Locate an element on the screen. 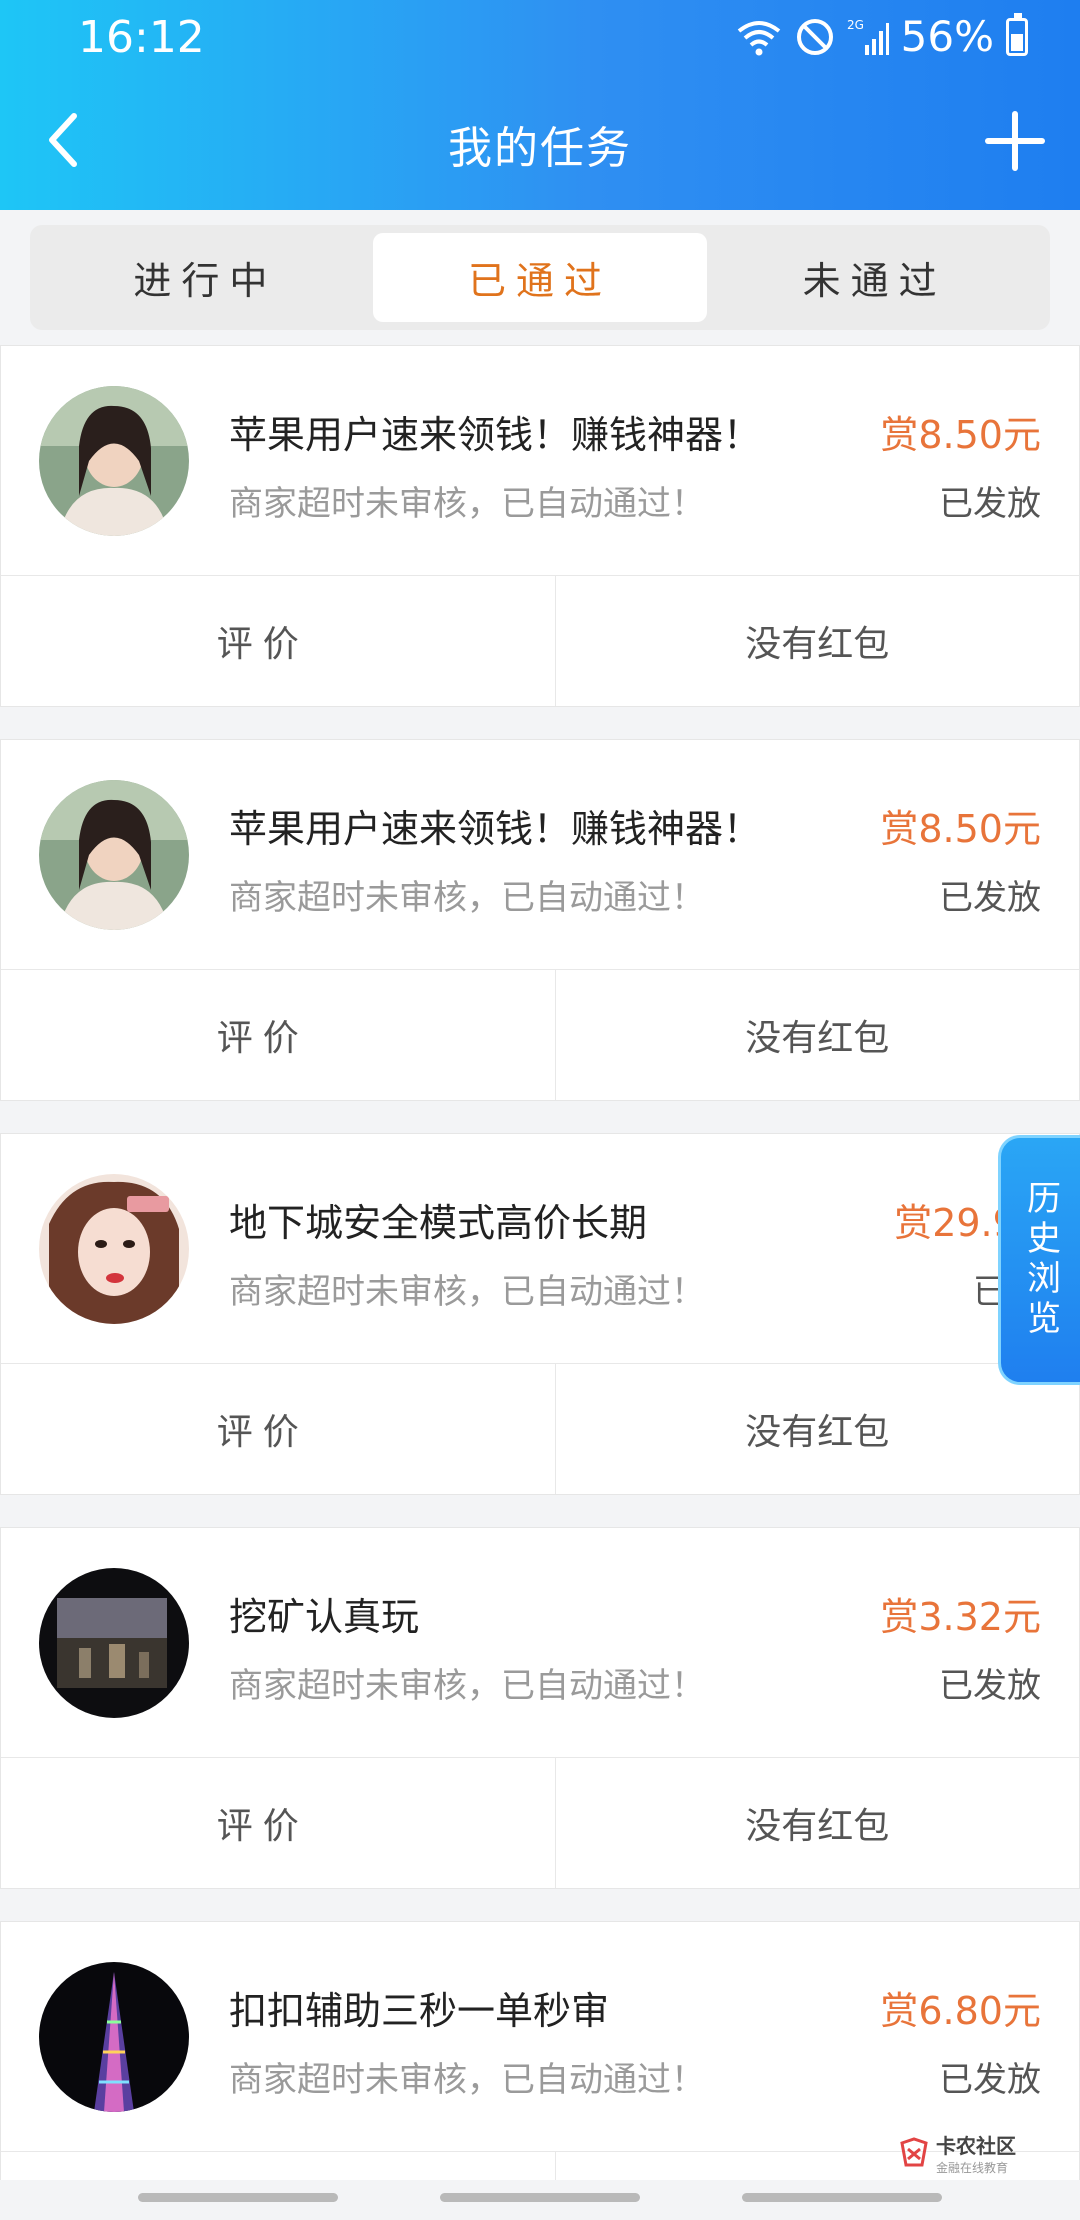 Image resolution: width=1080 pixels, height=2220 pixels. wifi-icon is located at coordinates (758, 37).